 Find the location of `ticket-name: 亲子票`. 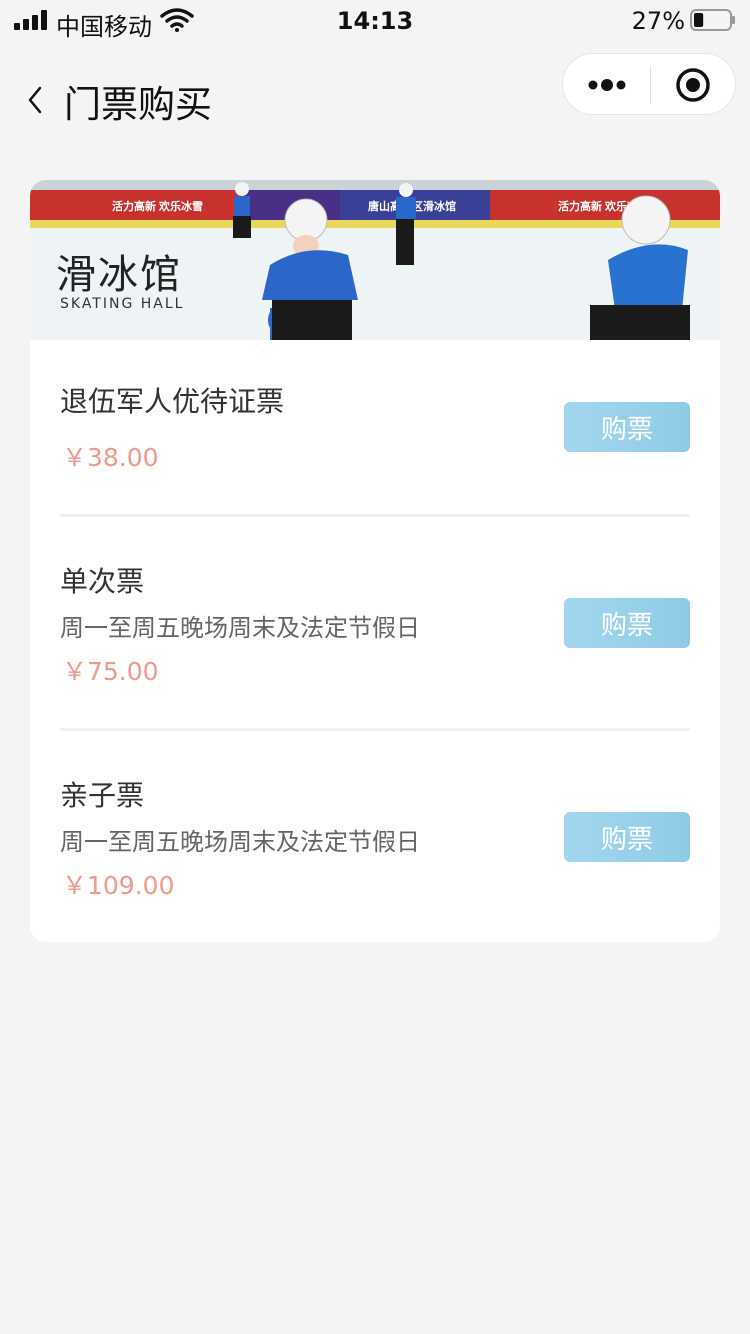

ticket-name: 亲子票 is located at coordinates (102, 795).